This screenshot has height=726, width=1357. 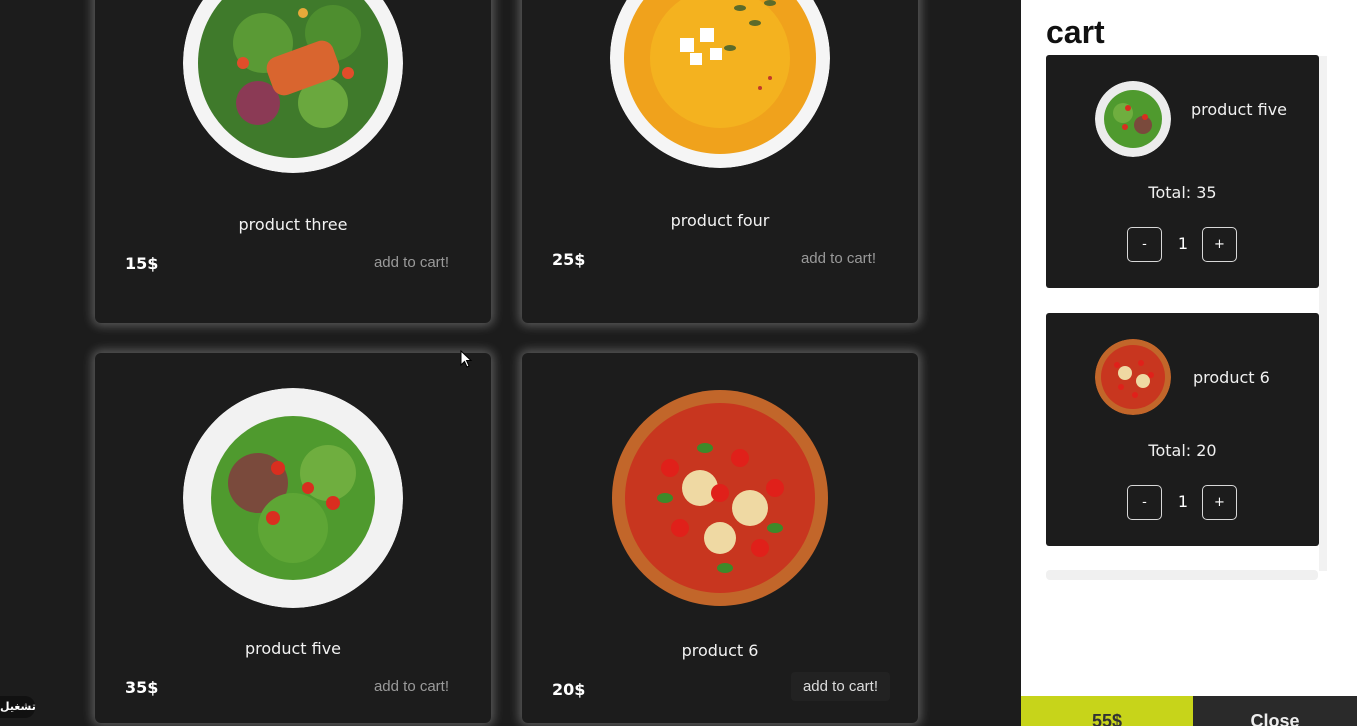 I want to click on product-name: product five, so click(x=292, y=648).